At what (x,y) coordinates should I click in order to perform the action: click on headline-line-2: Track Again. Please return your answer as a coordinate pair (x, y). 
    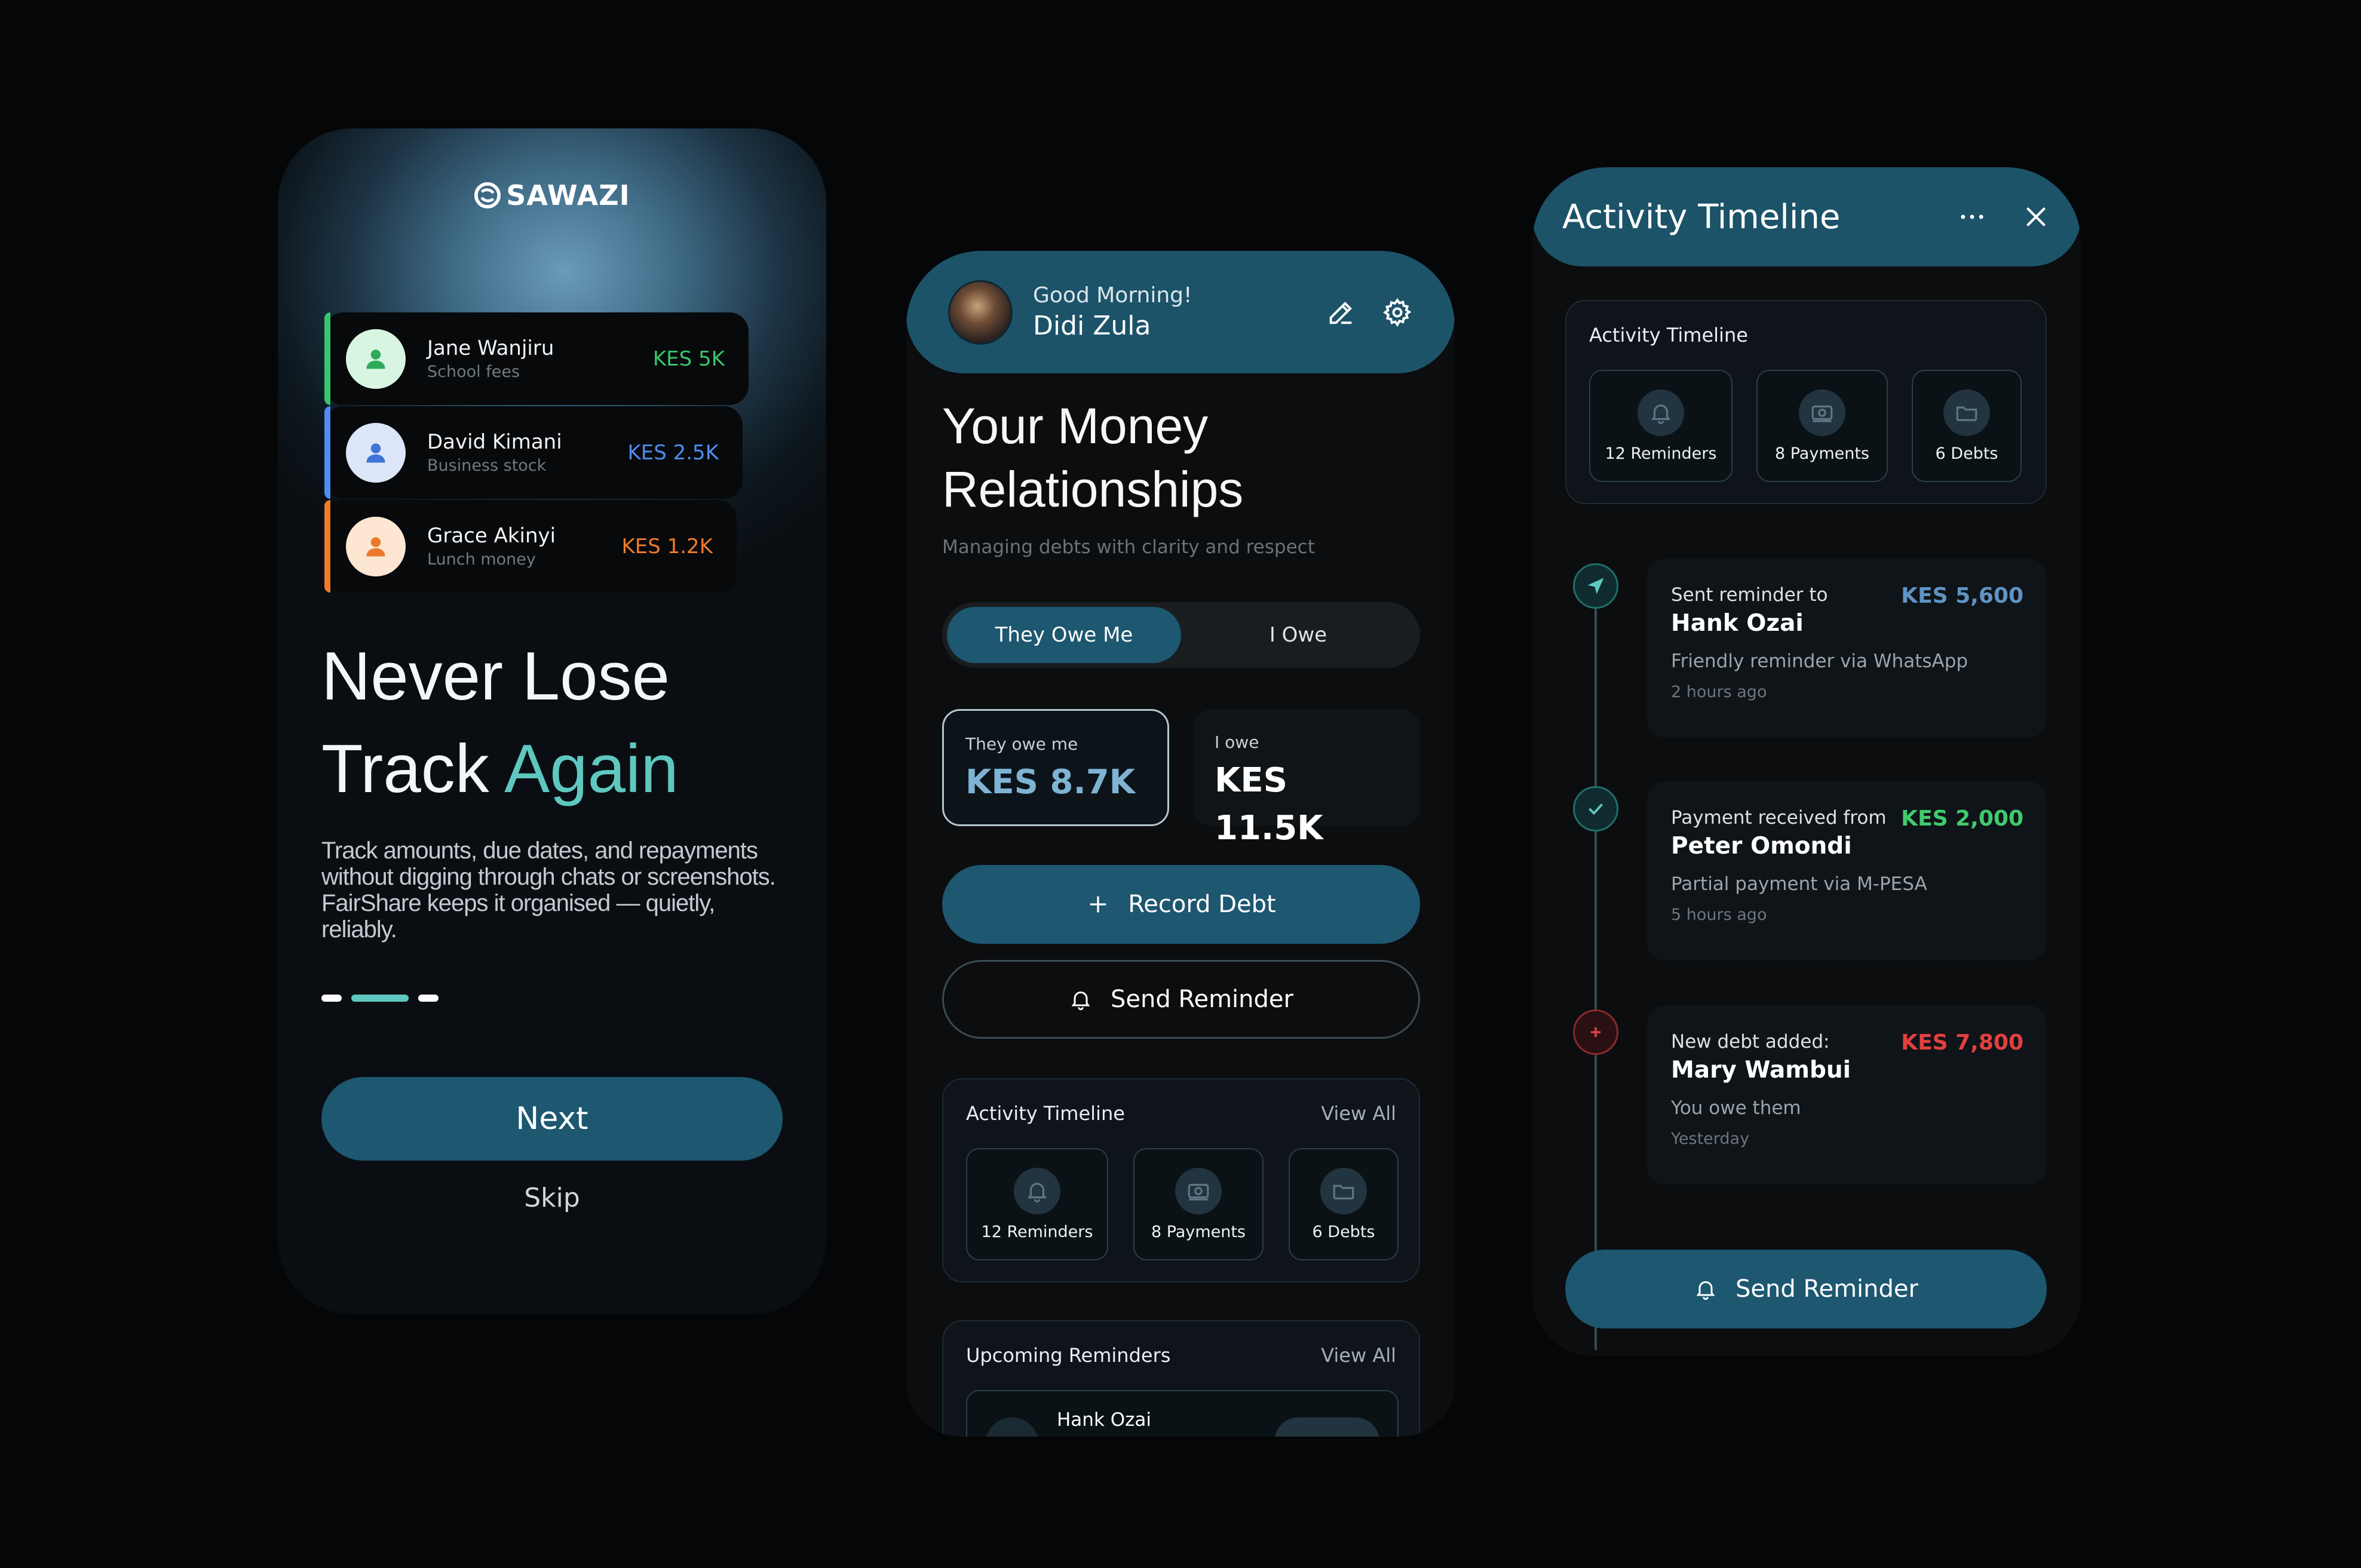
    Looking at the image, I should click on (500, 769).